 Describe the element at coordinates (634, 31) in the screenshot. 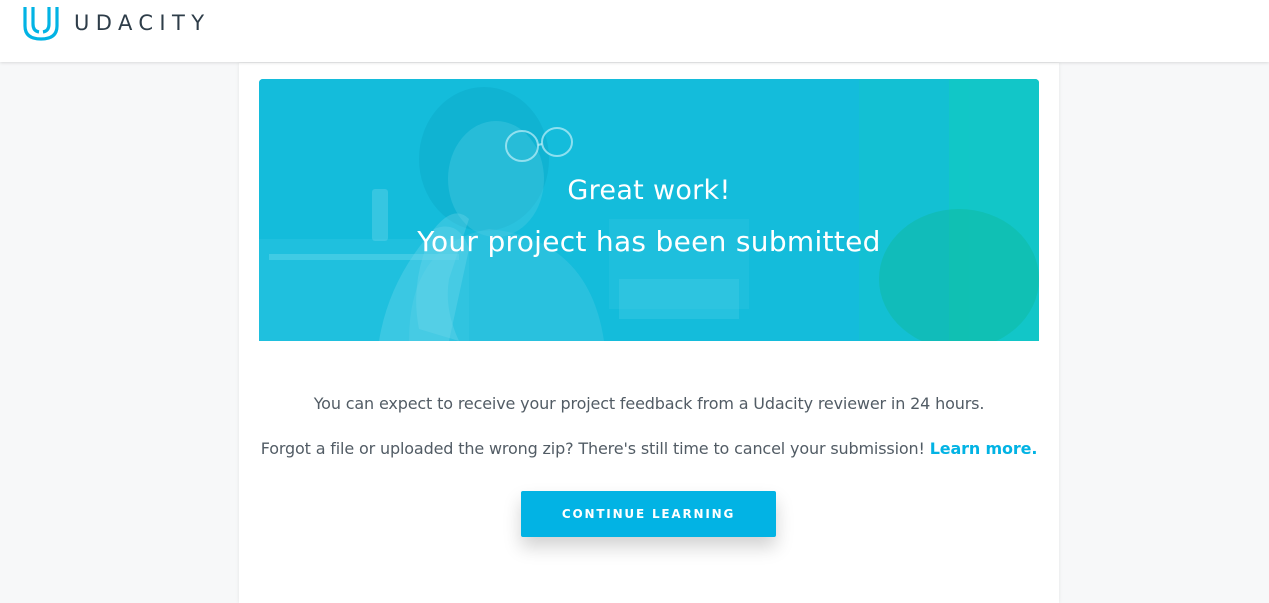

I see `top-header: UDACITY` at that location.